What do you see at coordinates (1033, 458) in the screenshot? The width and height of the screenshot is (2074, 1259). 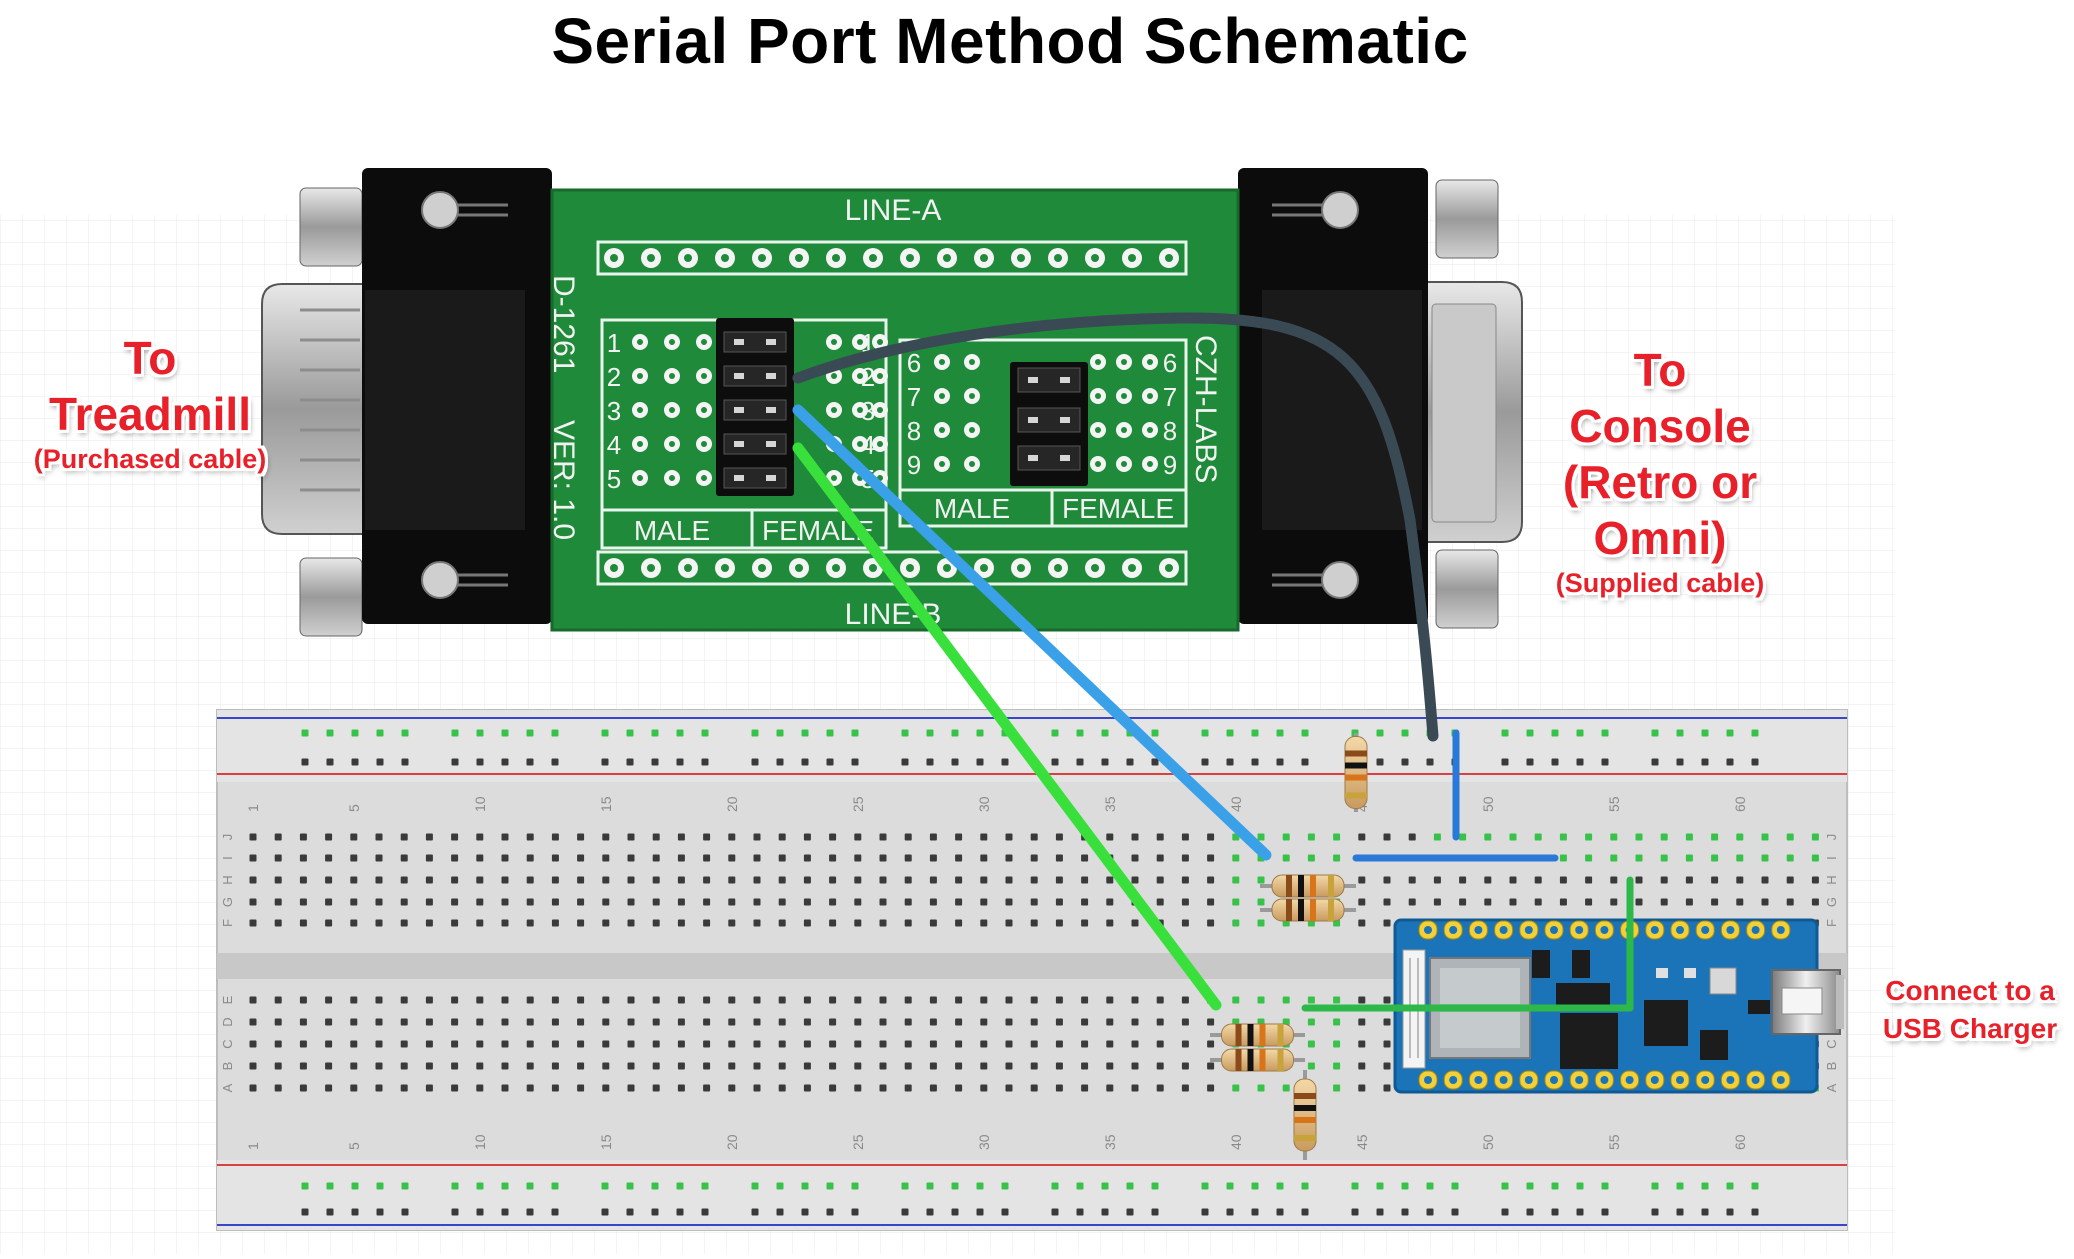 I see `jumper-pin` at bounding box center [1033, 458].